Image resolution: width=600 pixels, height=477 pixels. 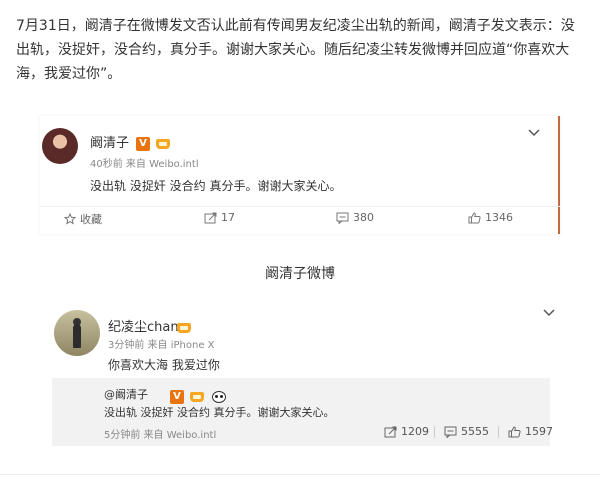 I want to click on post-username: 纪凌尘chan, so click(x=143, y=325).